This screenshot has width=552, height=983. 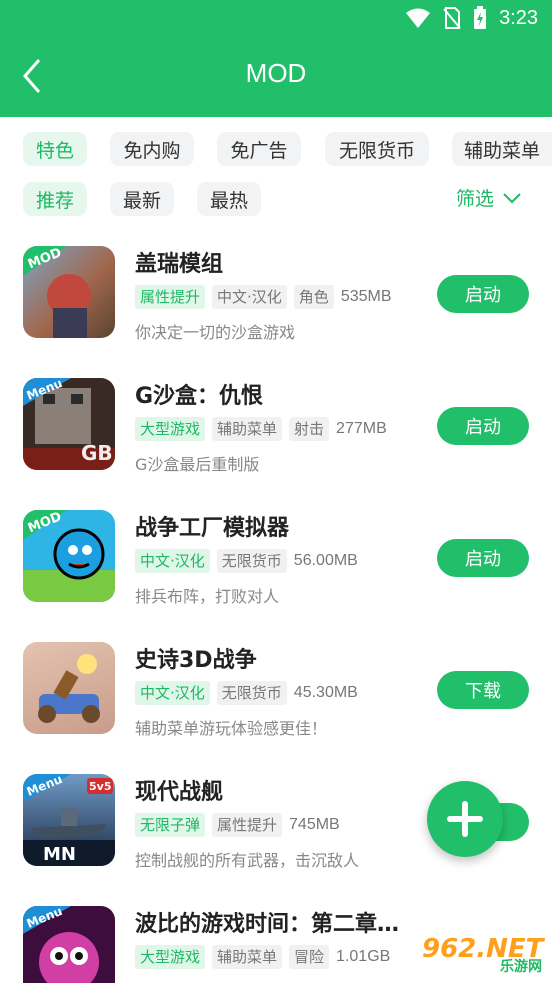 What do you see at coordinates (276, 19) in the screenshot?
I see `status-bar: 3:23` at bounding box center [276, 19].